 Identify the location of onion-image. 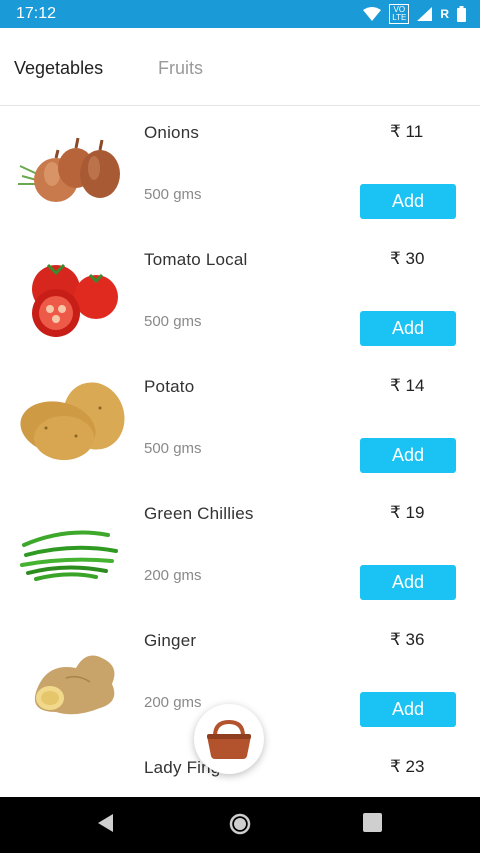
(69, 169).